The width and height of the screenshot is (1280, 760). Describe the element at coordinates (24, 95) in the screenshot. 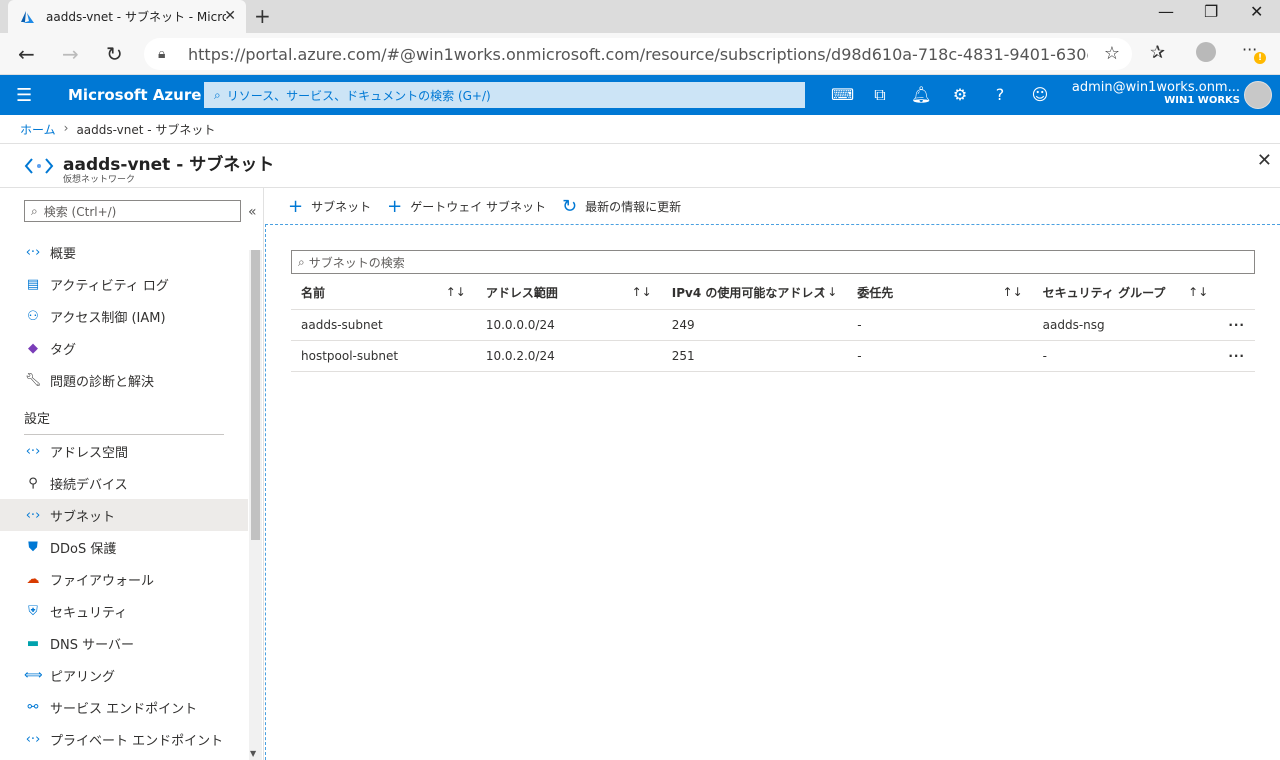

I see `hamburger-menu-icon: ☰` at that location.